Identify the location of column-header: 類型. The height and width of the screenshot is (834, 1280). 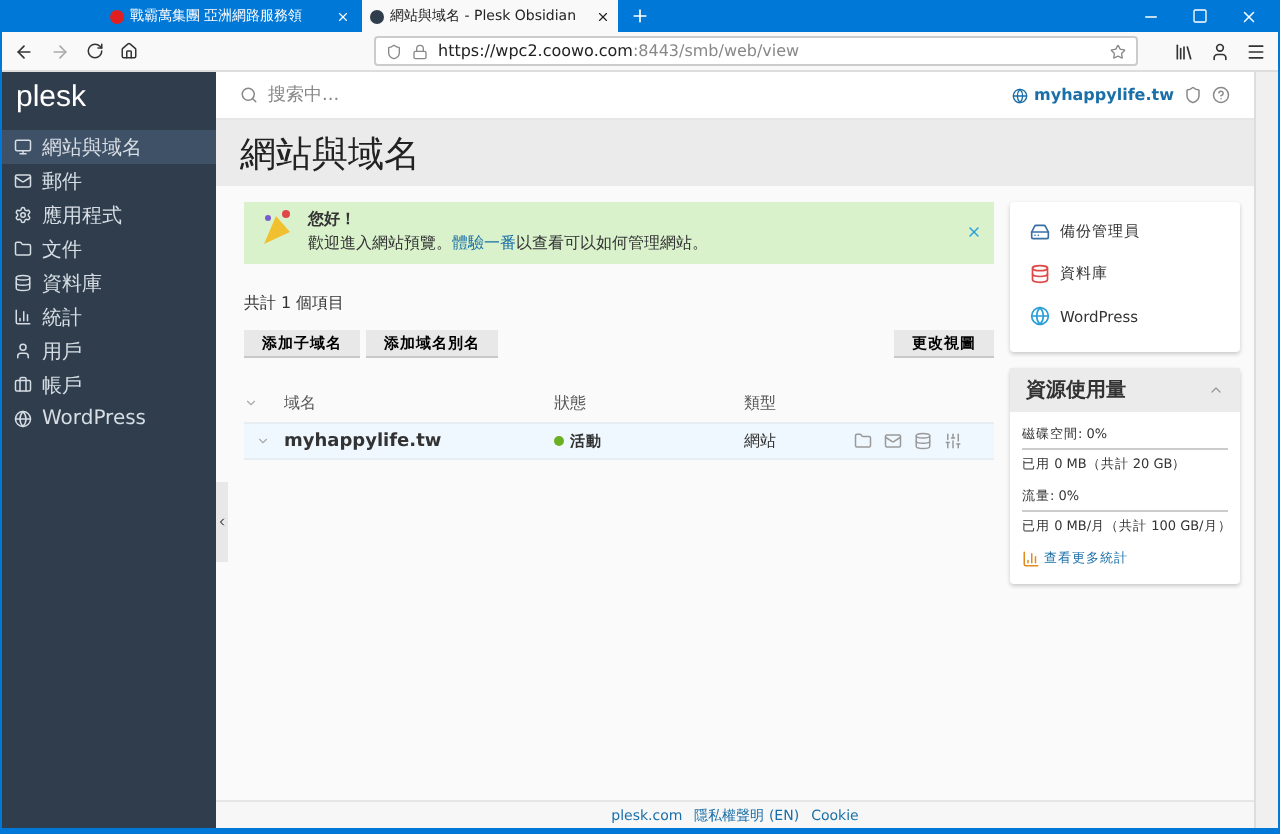
(869, 402).